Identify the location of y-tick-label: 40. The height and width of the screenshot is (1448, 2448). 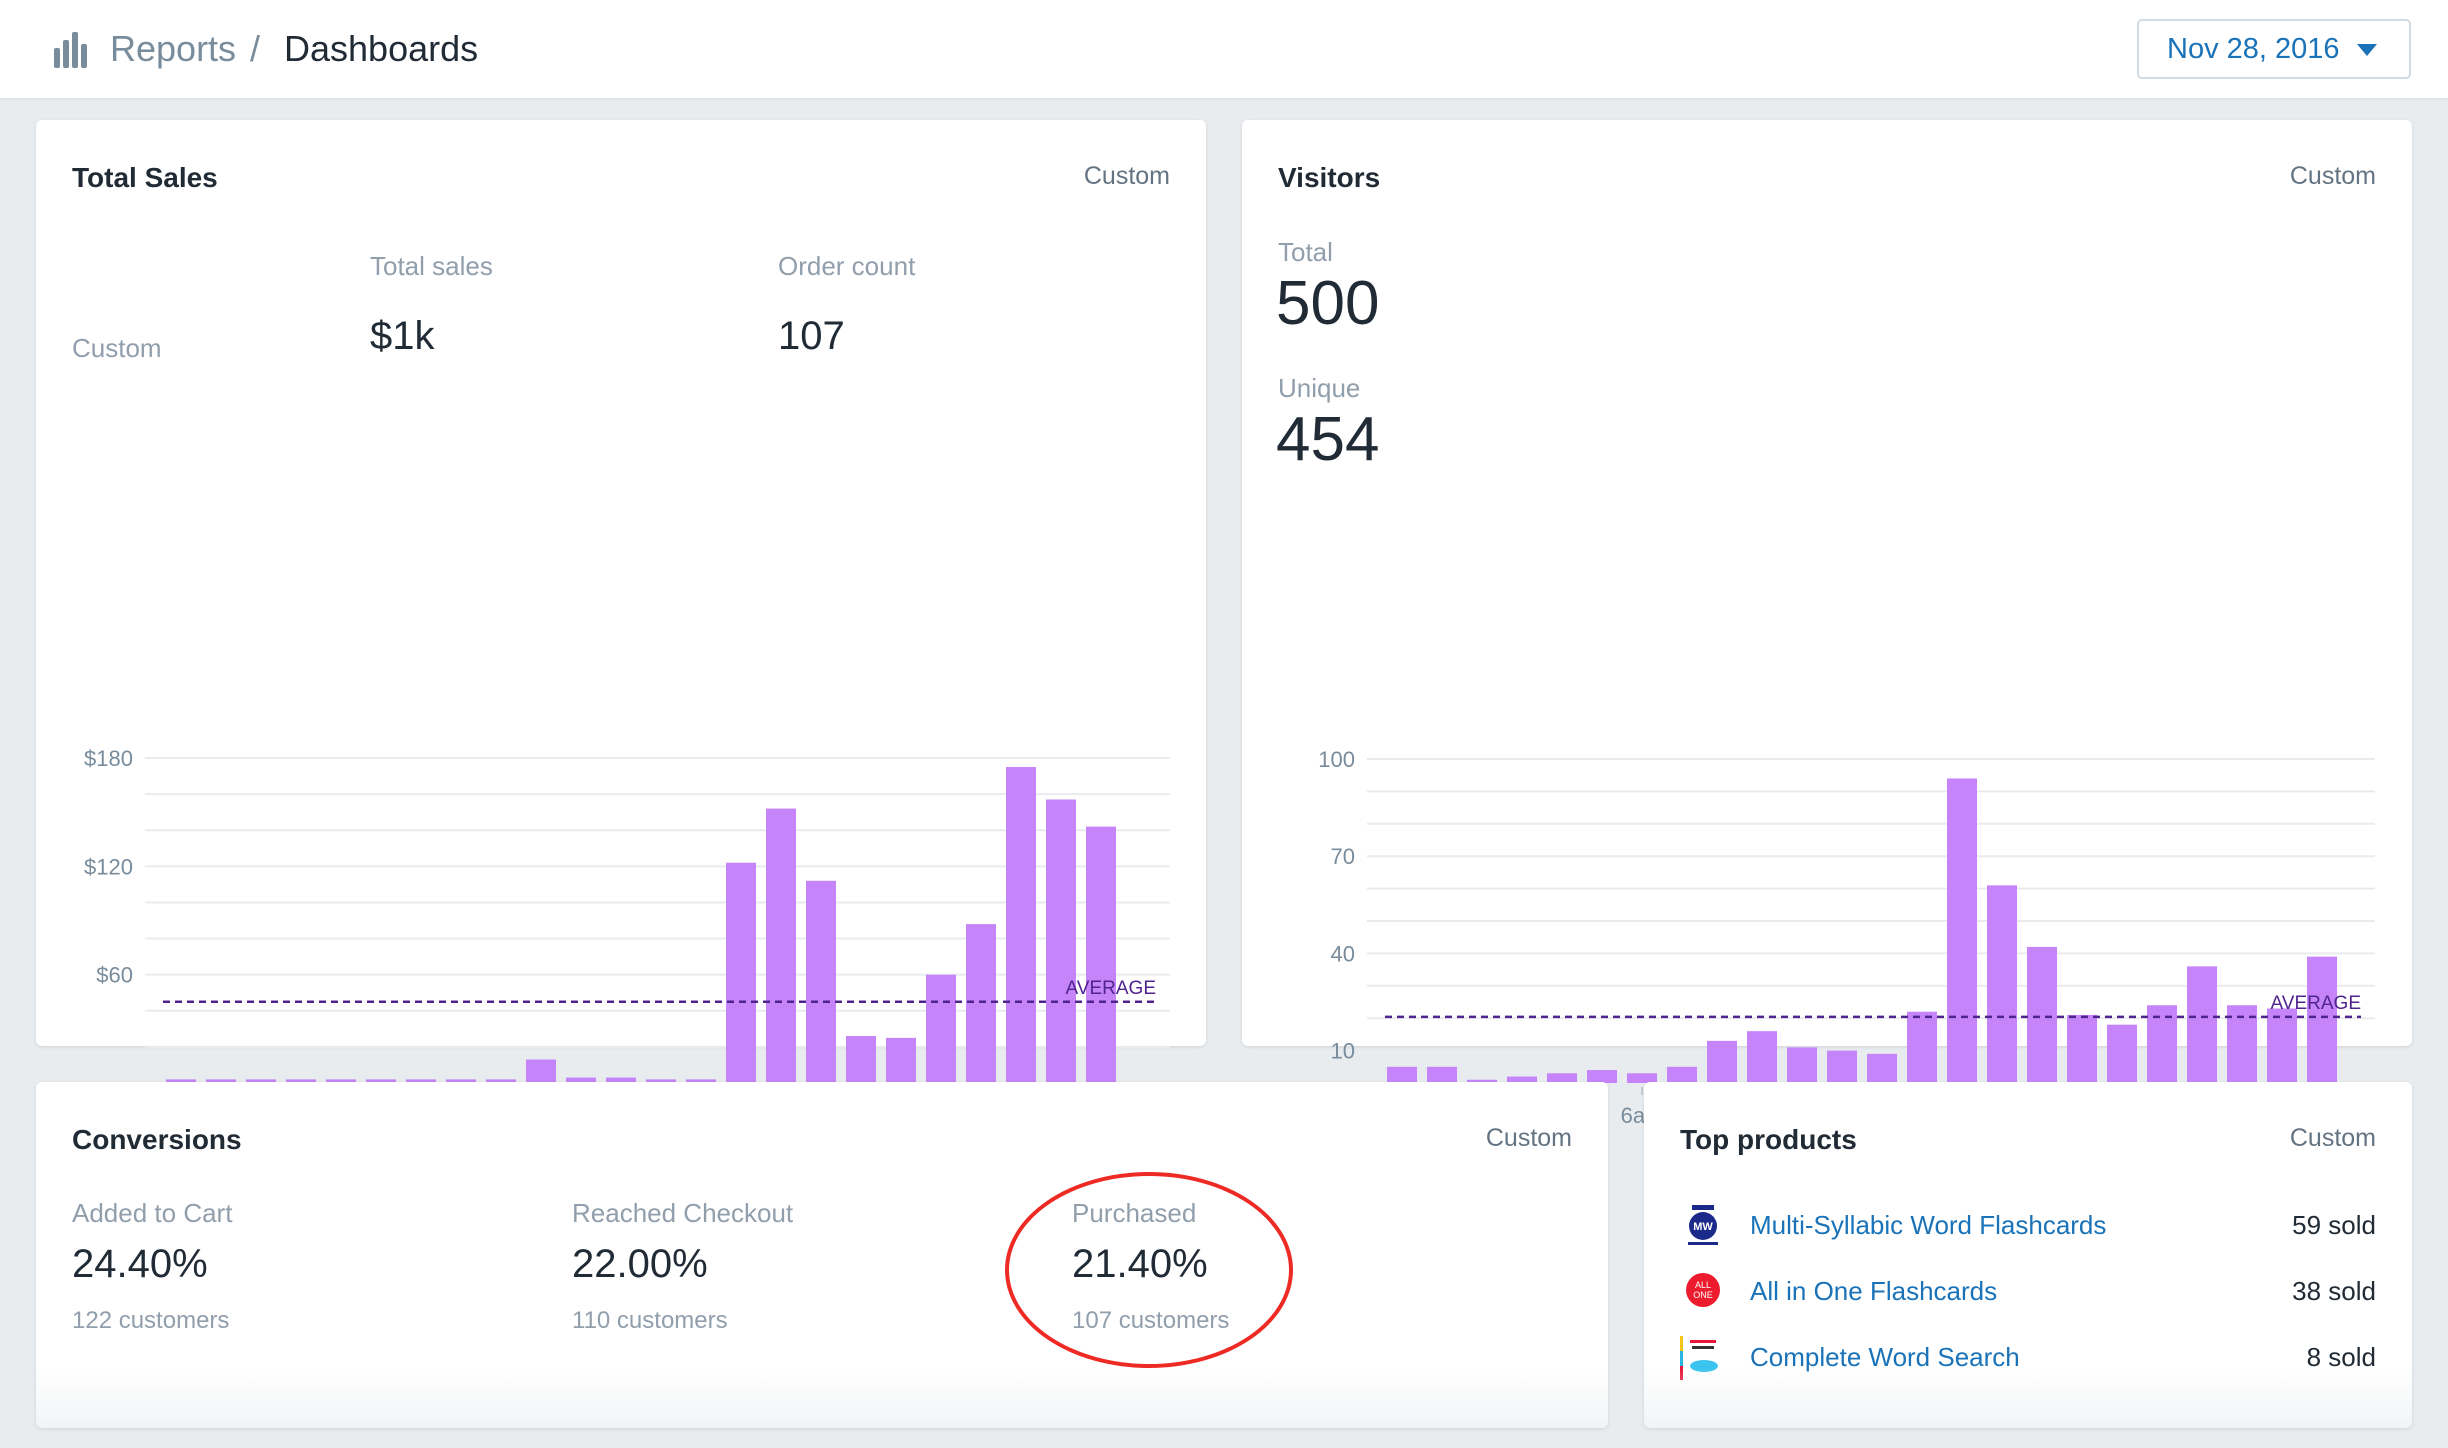
(1343, 953).